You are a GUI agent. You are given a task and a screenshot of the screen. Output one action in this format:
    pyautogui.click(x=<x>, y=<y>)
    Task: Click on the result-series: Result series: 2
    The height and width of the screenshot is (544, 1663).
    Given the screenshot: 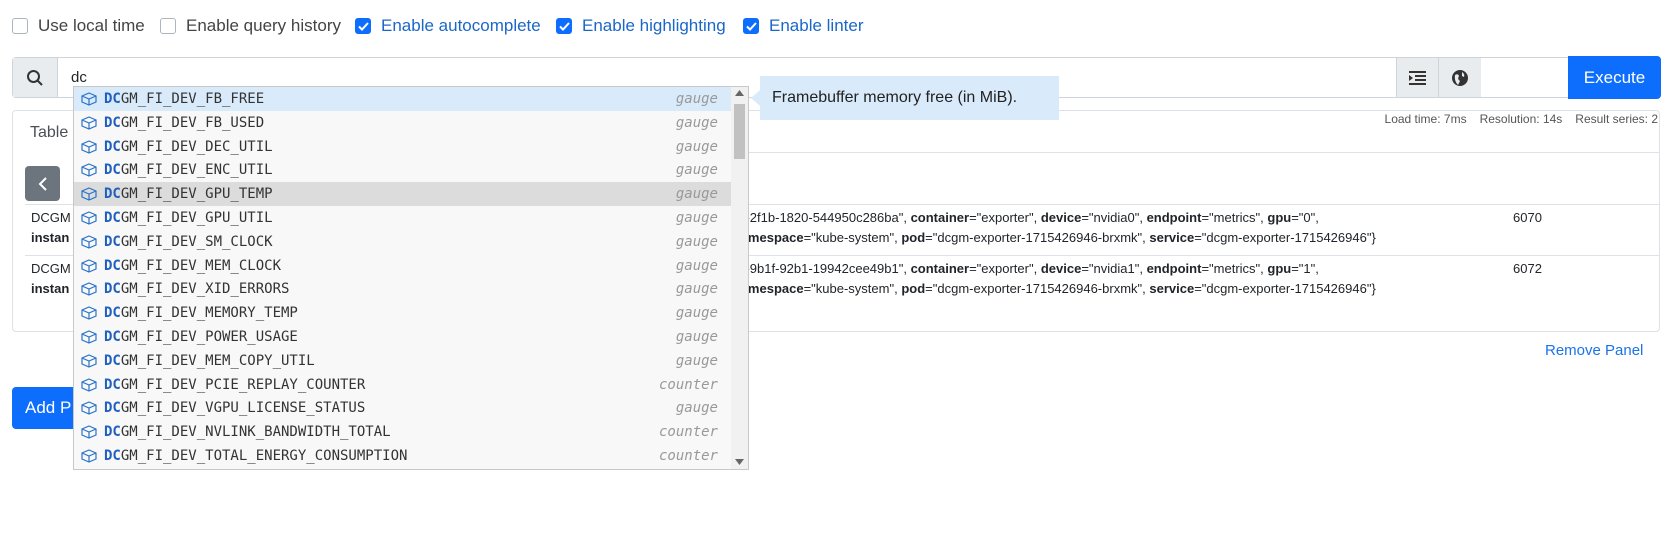 What is the action you would take?
    pyautogui.click(x=1616, y=119)
    